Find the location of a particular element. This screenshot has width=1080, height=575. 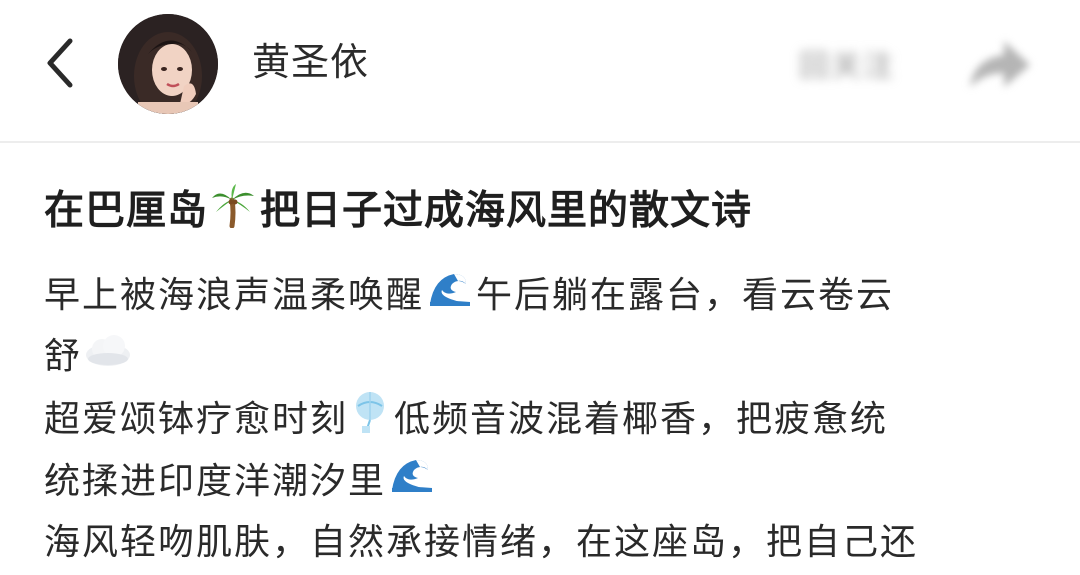

share-icon is located at coordinates (1000, 64).